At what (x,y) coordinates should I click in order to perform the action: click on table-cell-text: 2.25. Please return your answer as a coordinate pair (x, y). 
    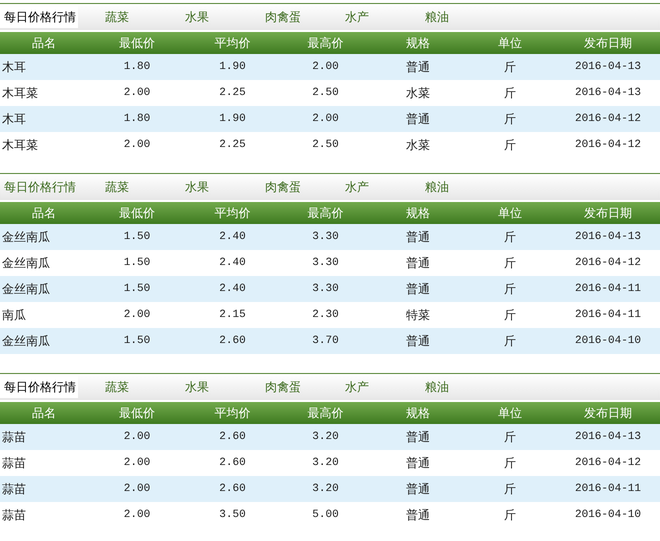
    Looking at the image, I should click on (232, 145).